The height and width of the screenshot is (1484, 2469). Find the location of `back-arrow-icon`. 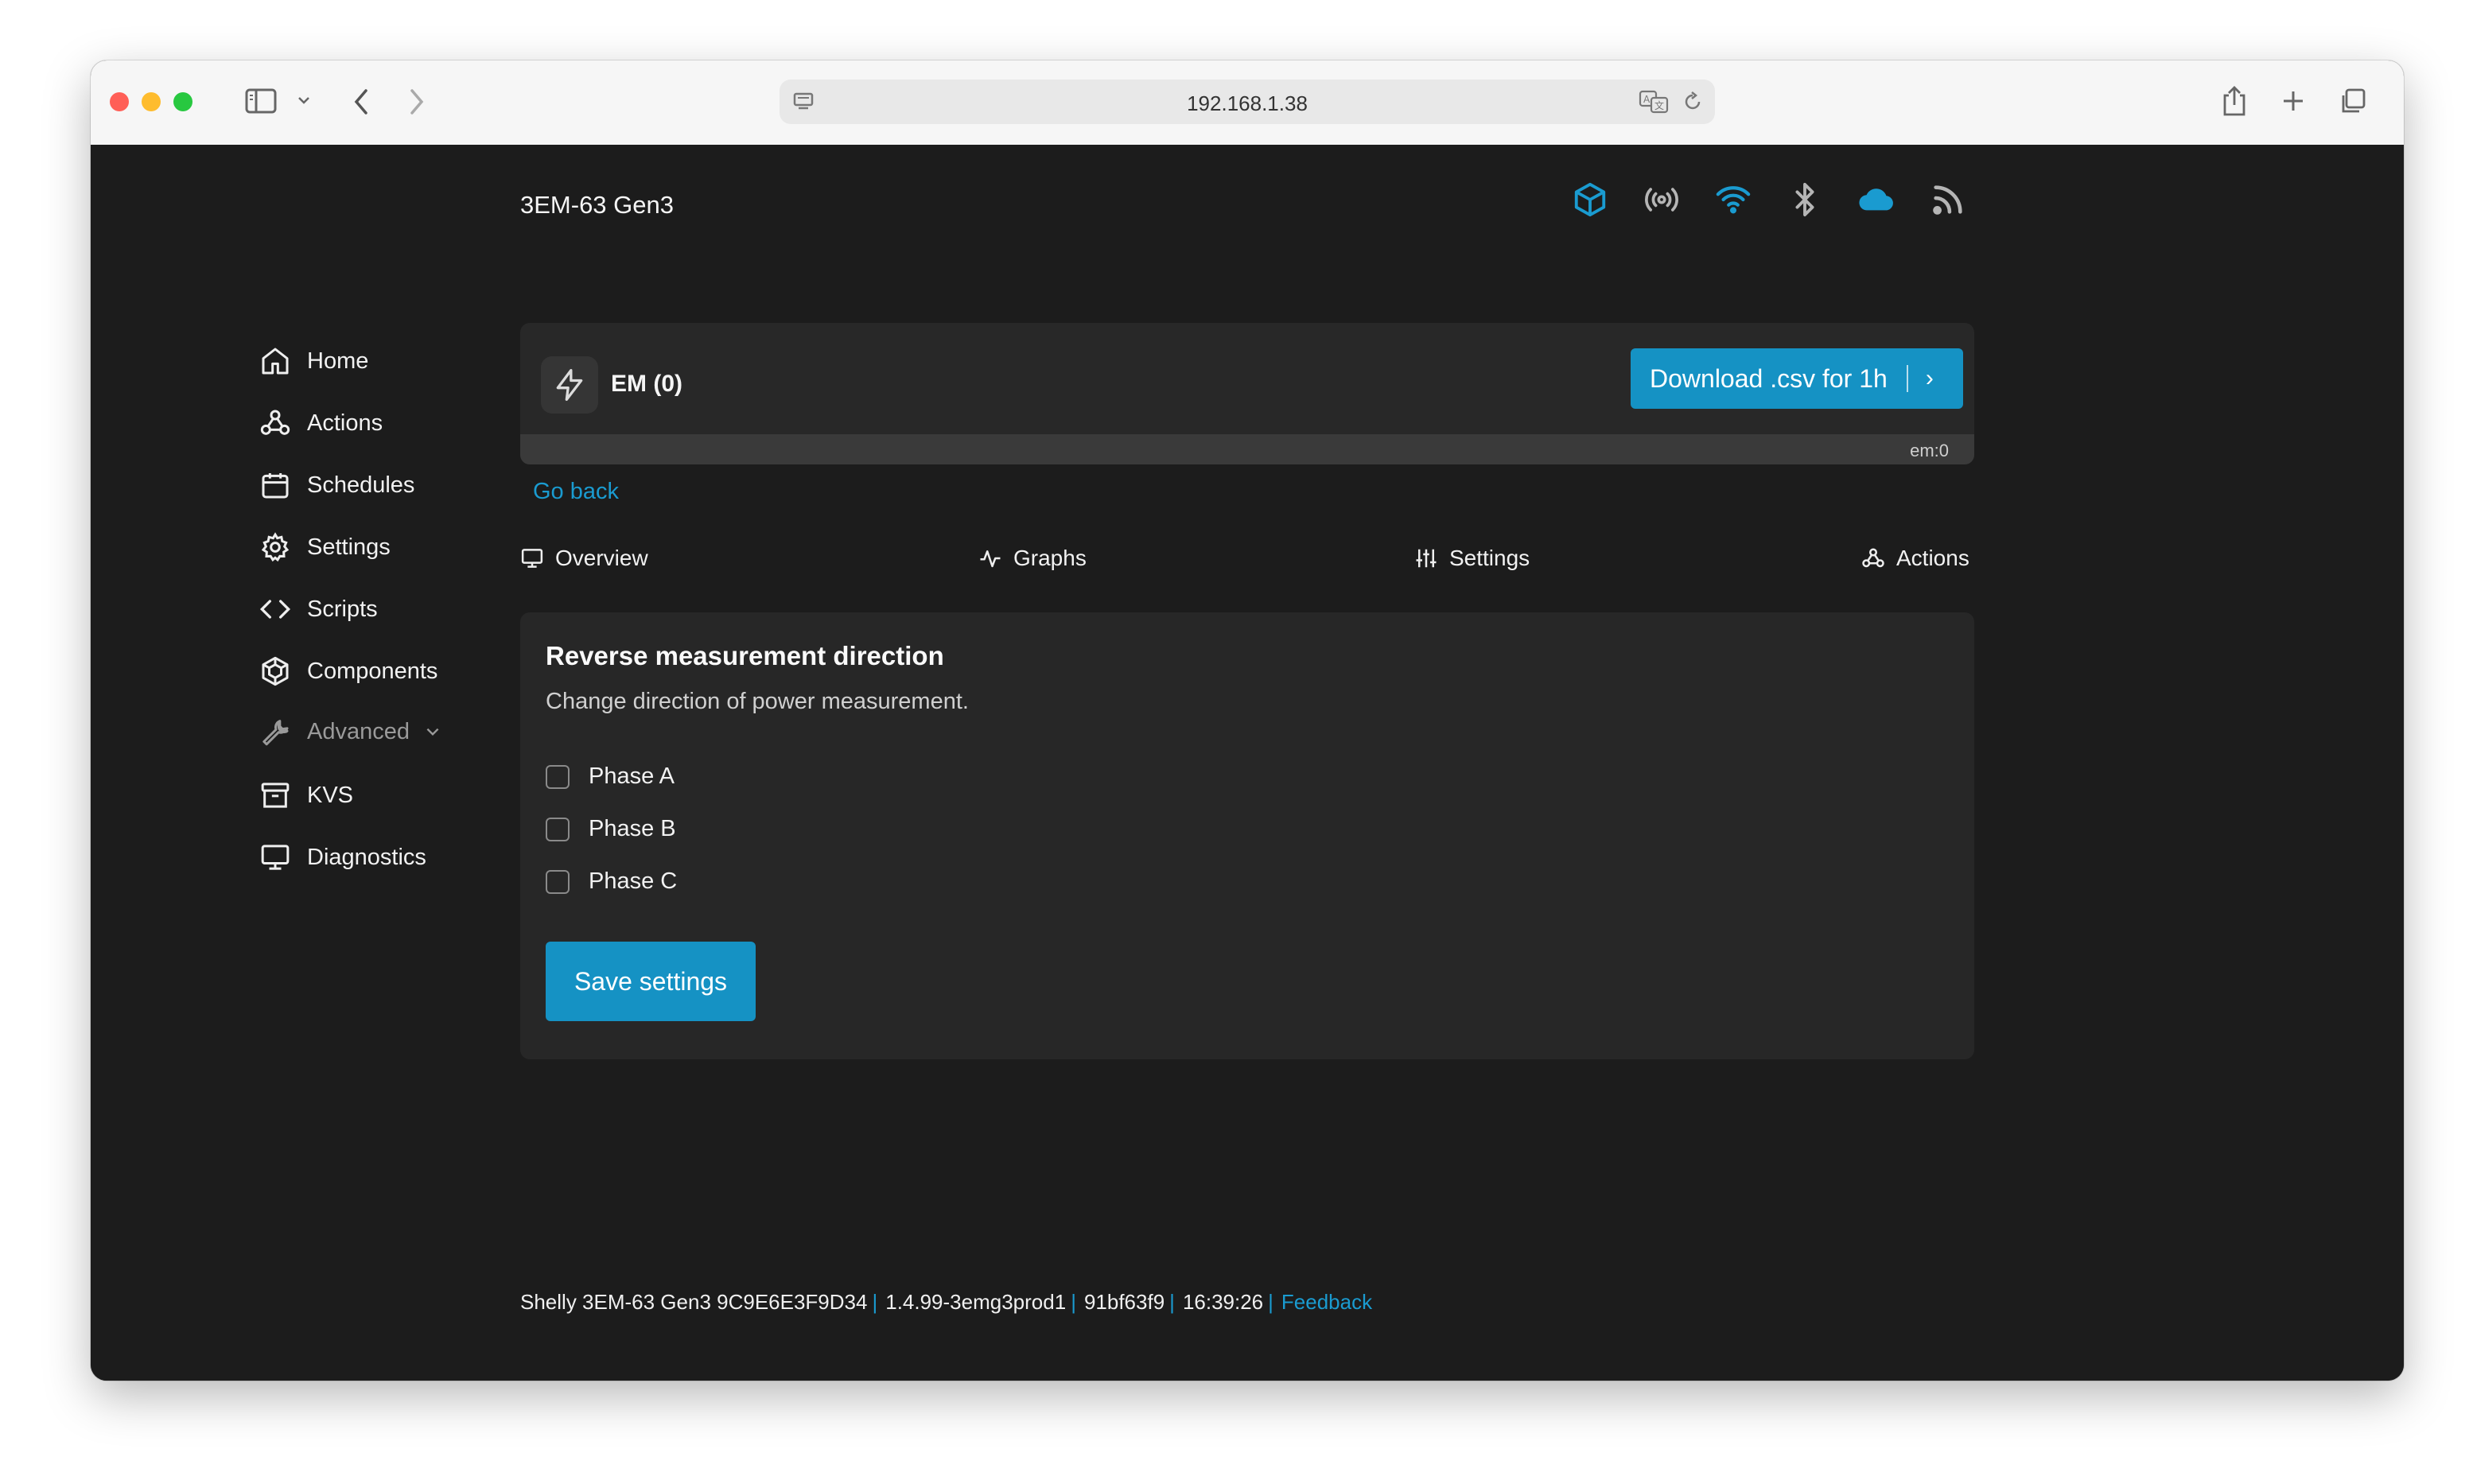

back-arrow-icon is located at coordinates (362, 104).